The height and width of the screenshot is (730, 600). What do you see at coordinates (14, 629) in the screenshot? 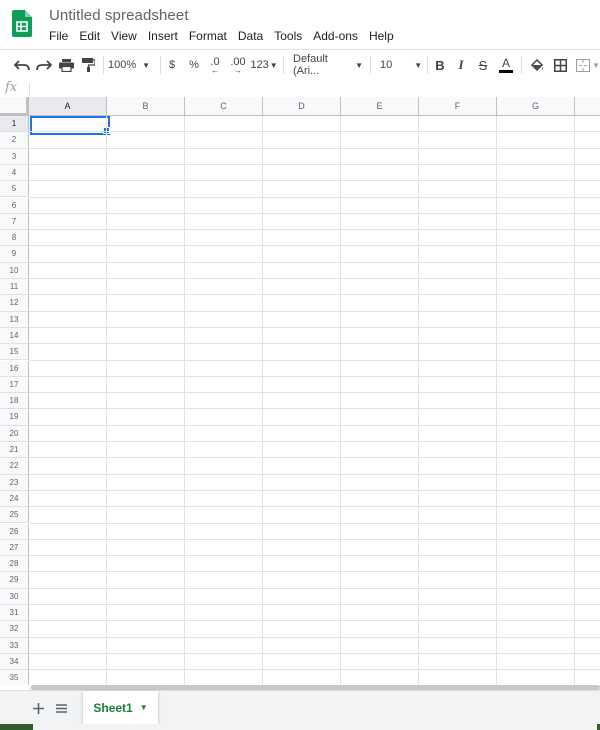
I see `row-header-32: 32` at bounding box center [14, 629].